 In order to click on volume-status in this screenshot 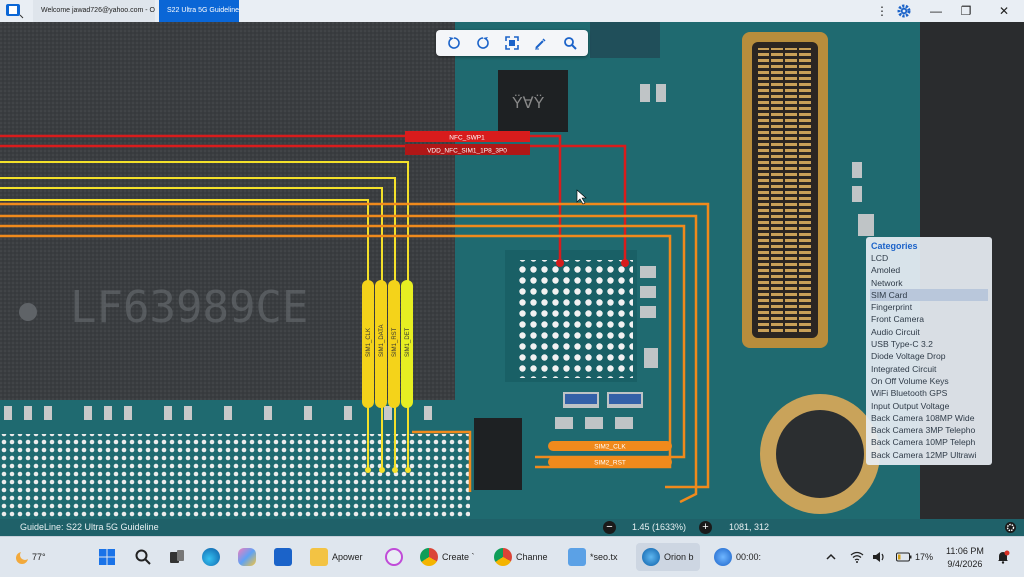, I will do `click(879, 557)`.